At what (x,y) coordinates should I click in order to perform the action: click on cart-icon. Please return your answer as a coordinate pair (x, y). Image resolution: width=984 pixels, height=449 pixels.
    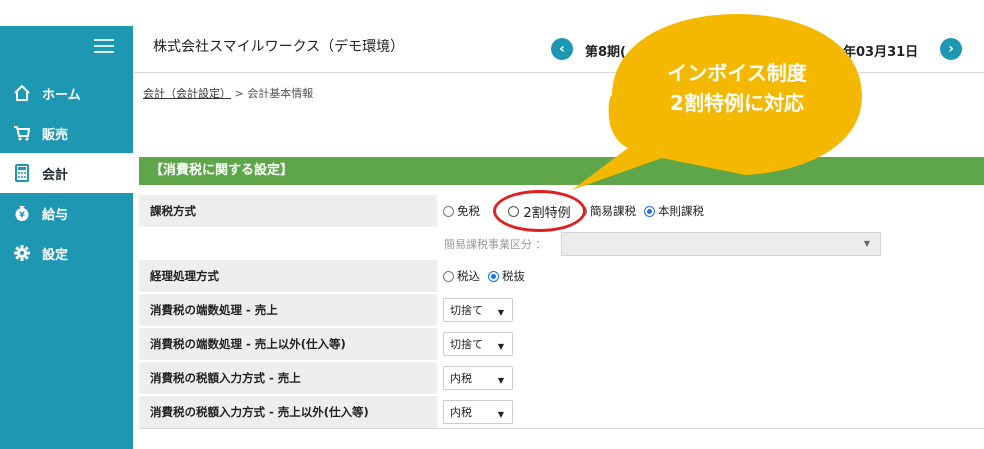
    Looking at the image, I should click on (22, 133).